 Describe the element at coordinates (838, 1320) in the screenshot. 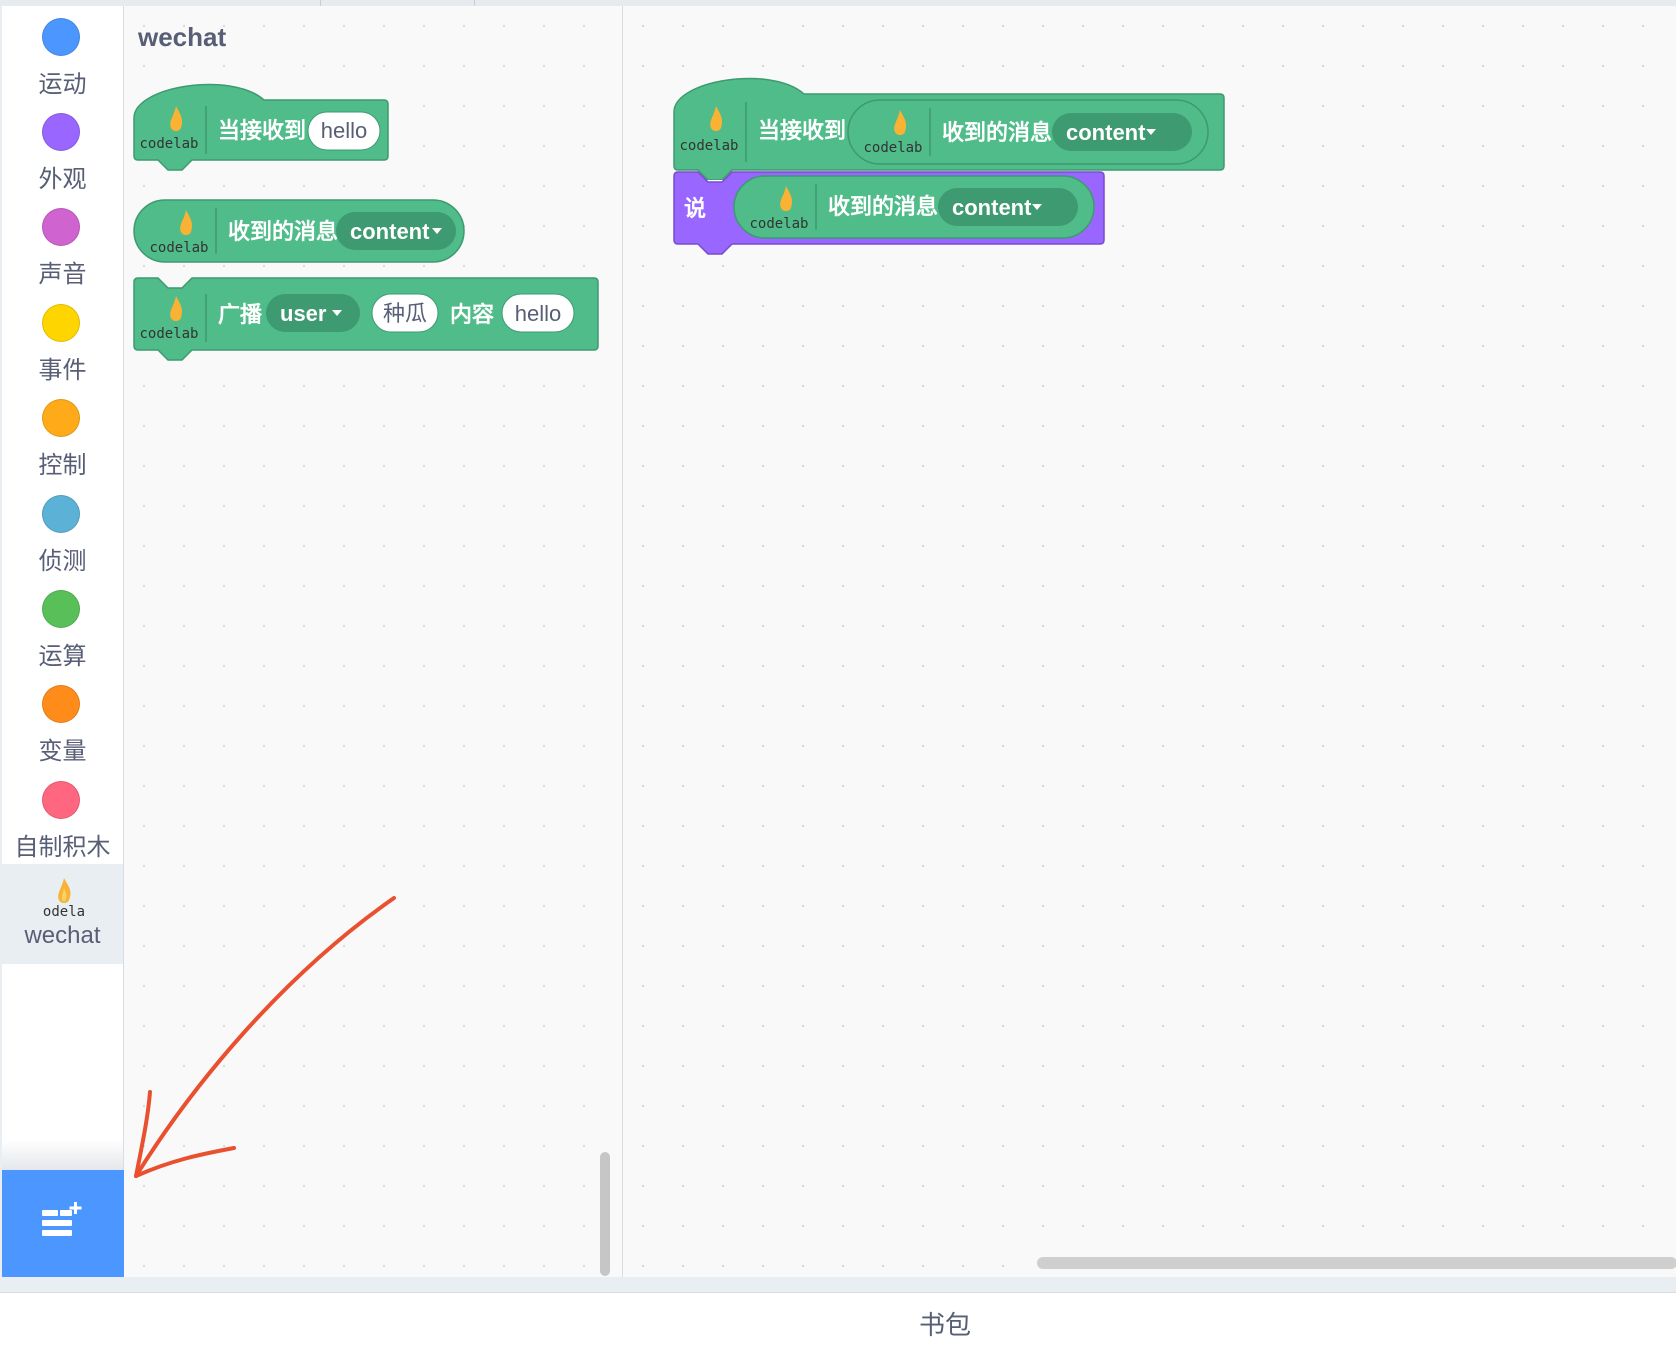

I see `backpack-panel: 书包` at that location.